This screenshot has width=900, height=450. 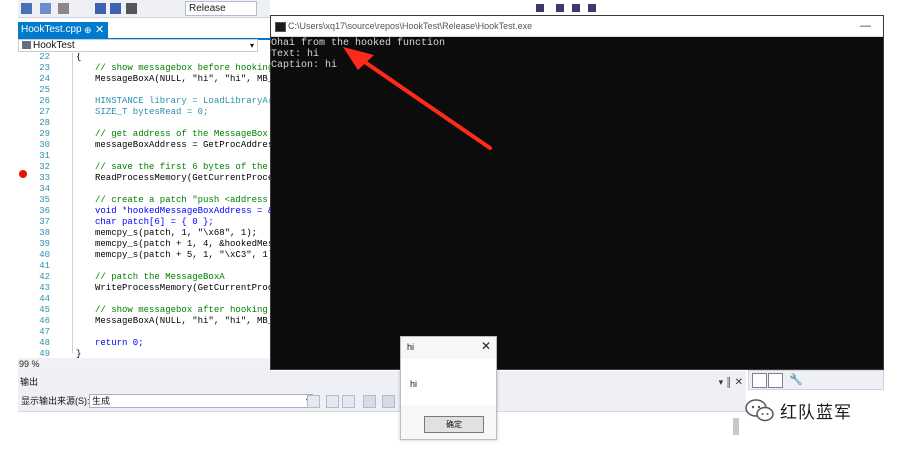 I want to click on pin-icon: ▾ ║, so click(x=725, y=382).